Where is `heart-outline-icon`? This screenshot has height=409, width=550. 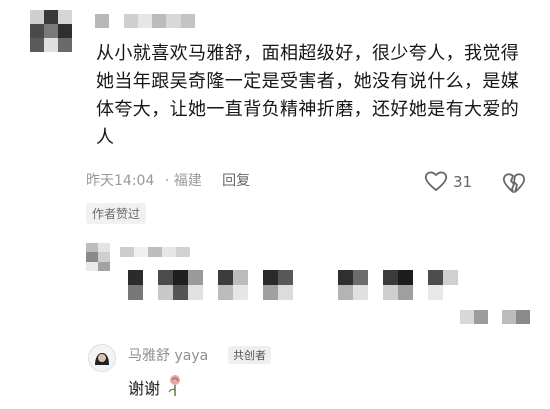 heart-outline-icon is located at coordinates (436, 183).